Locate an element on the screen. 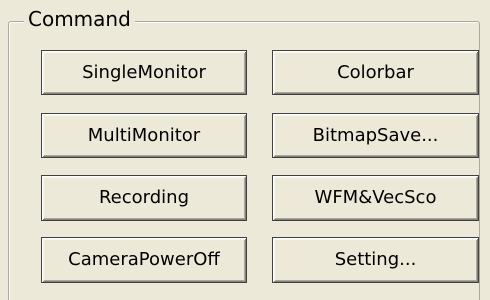 This screenshot has width=490, height=300. command-groupbox-title: Command is located at coordinates (79, 19).